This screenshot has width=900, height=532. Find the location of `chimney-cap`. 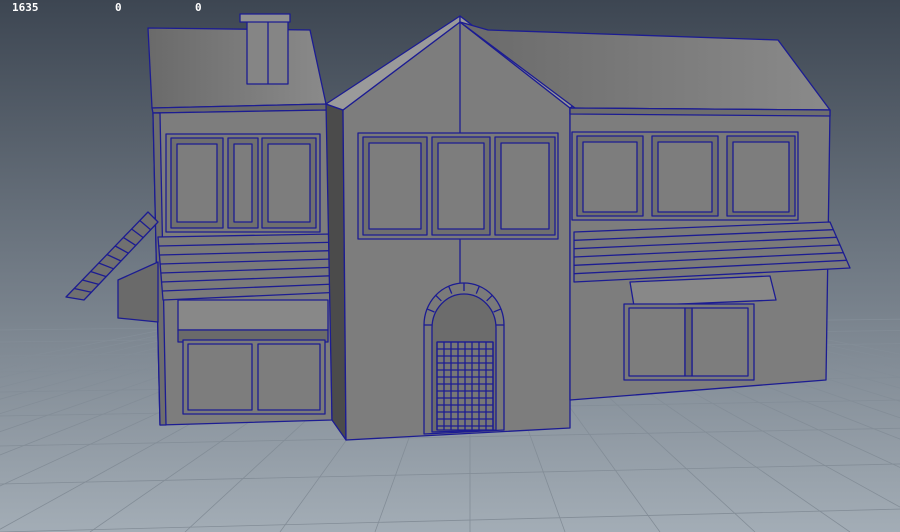

chimney-cap is located at coordinates (265, 18).